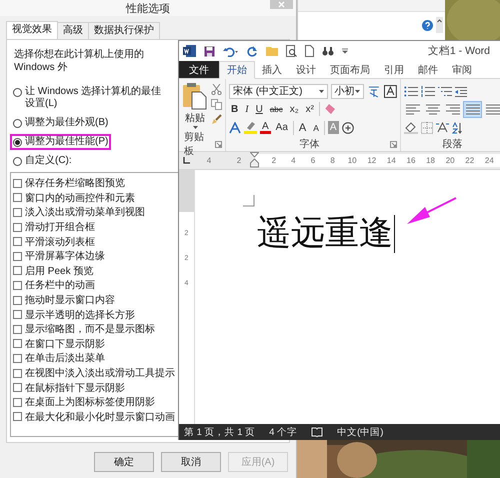 This screenshot has height=478, width=500. What do you see at coordinates (235, 128) in the screenshot?
I see `text-effects-icon` at bounding box center [235, 128].